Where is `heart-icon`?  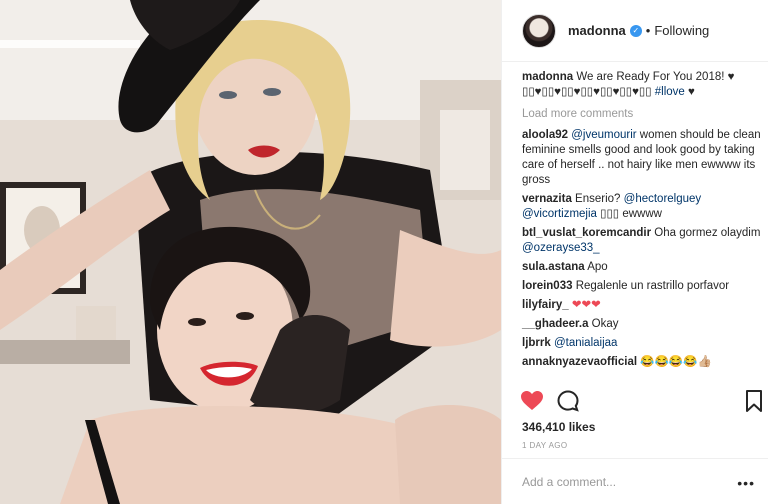
heart-icon is located at coordinates (532, 401).